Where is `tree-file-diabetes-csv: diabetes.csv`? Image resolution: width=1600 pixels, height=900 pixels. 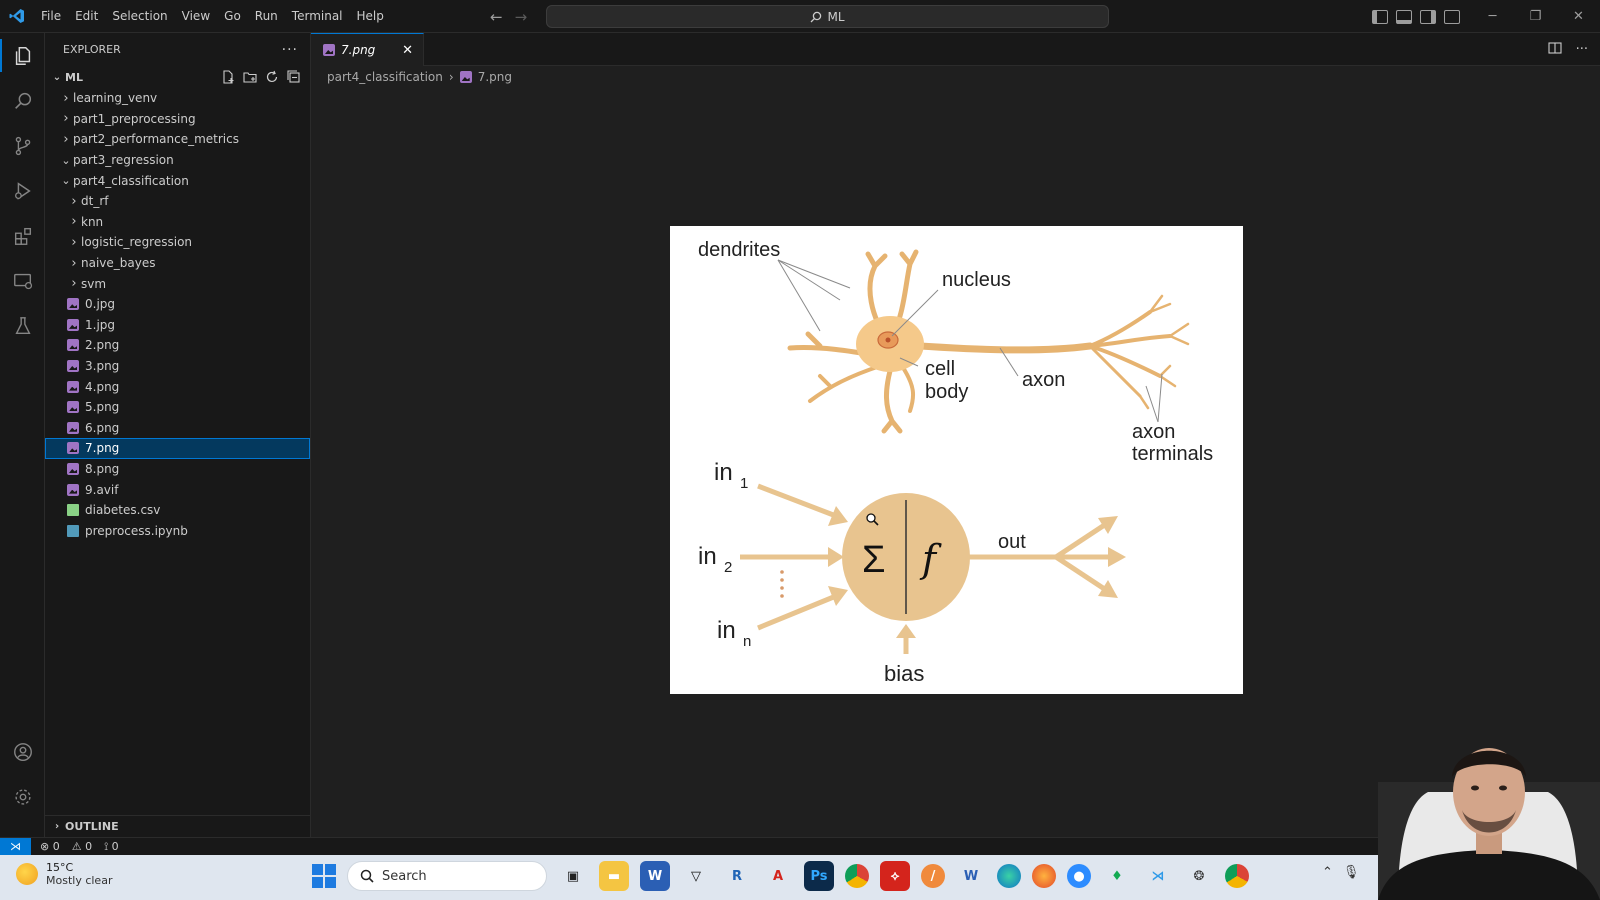
tree-file-diabetes-csv: diabetes.csv is located at coordinates (177, 510).